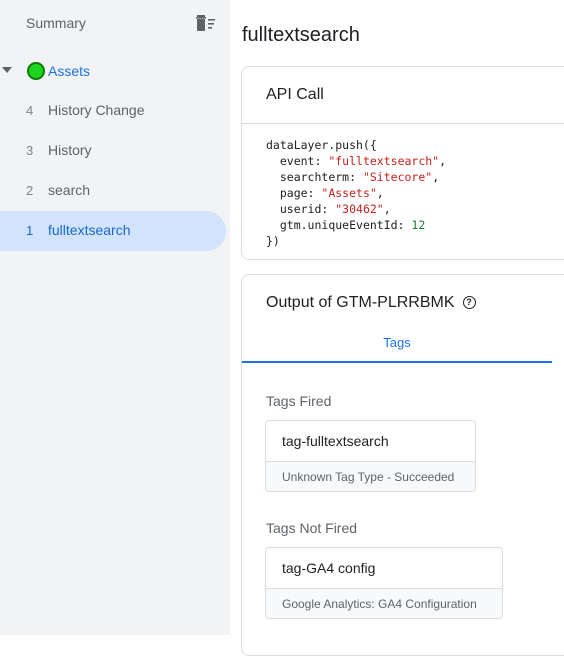  What do you see at coordinates (115, 71) in the screenshot?
I see `container-row-assets: Assets` at bounding box center [115, 71].